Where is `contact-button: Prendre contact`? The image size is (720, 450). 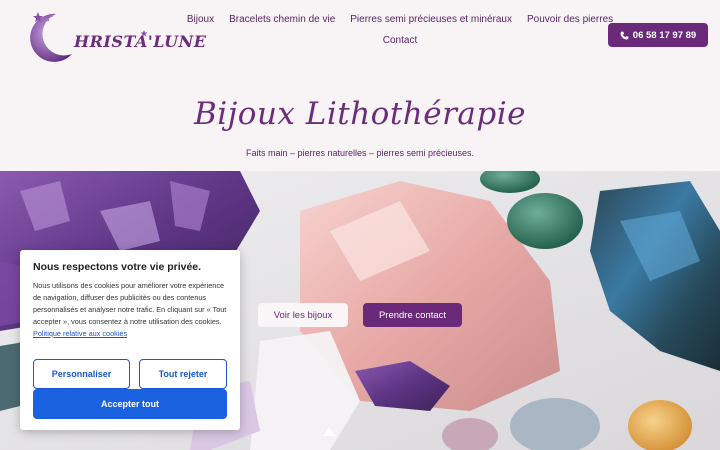 contact-button: Prendre contact is located at coordinates (412, 315).